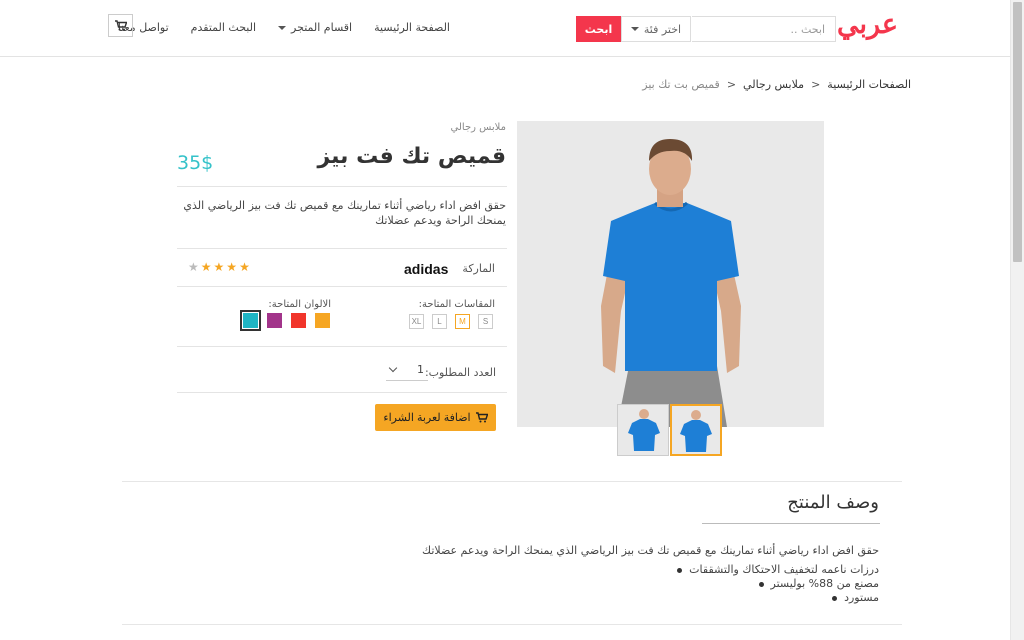 Image resolution: width=1024 pixels, height=640 pixels. Describe the element at coordinates (412, 27) in the screenshot. I see `nav-home: الصفحة الرئيسية` at that location.